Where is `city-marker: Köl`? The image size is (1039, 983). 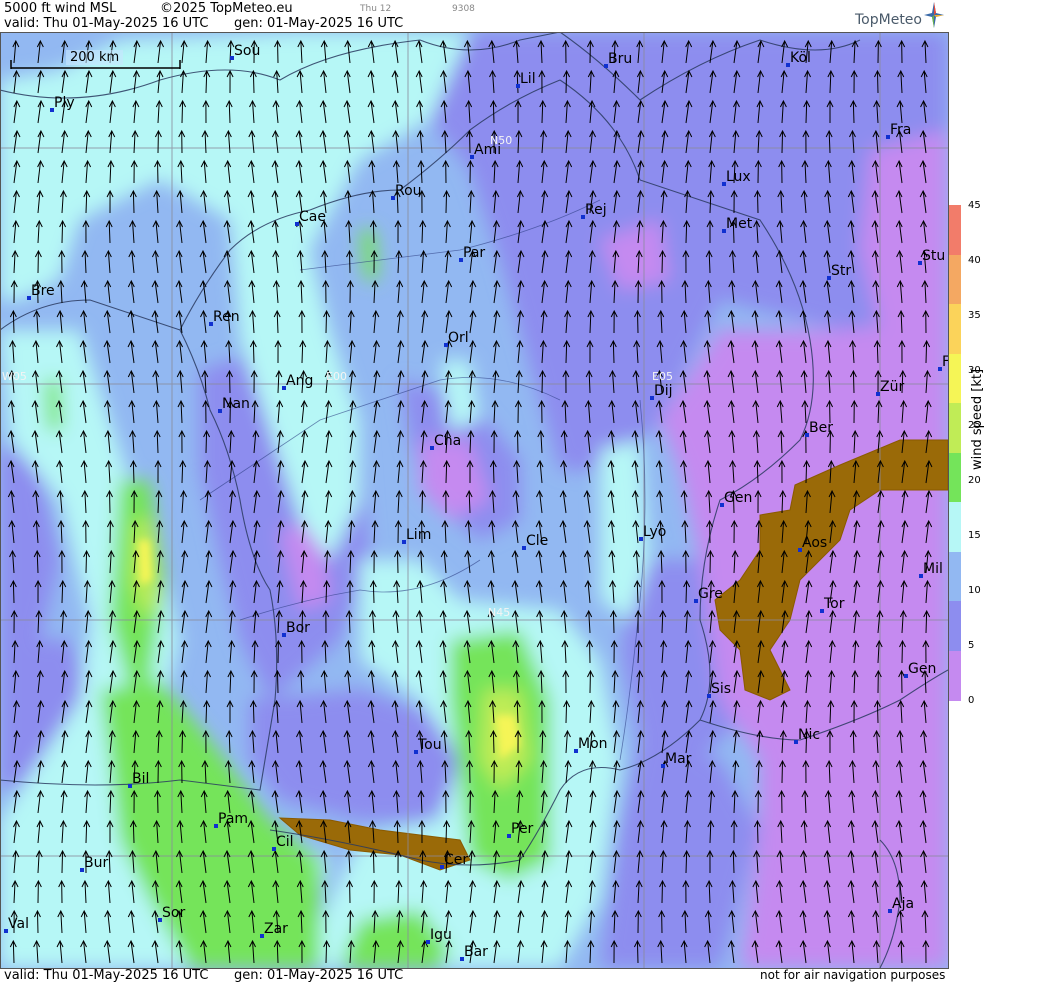 city-marker: Köl is located at coordinates (798, 58).